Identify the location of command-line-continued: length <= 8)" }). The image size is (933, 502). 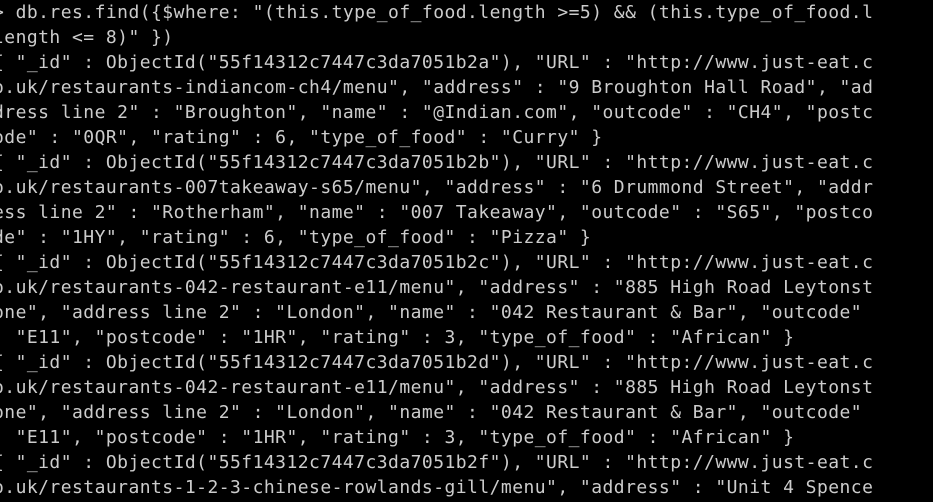
(87, 37).